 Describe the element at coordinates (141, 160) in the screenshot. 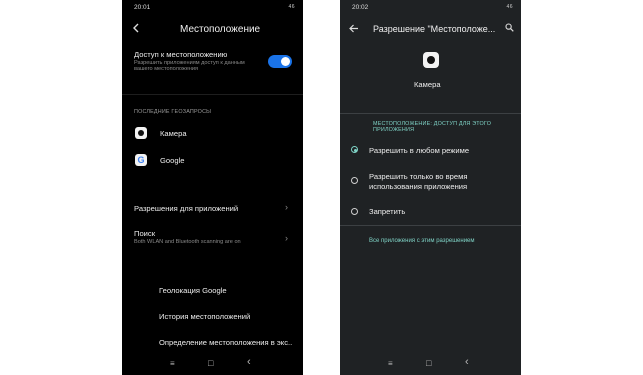

I see `google-app-icon: G` at that location.